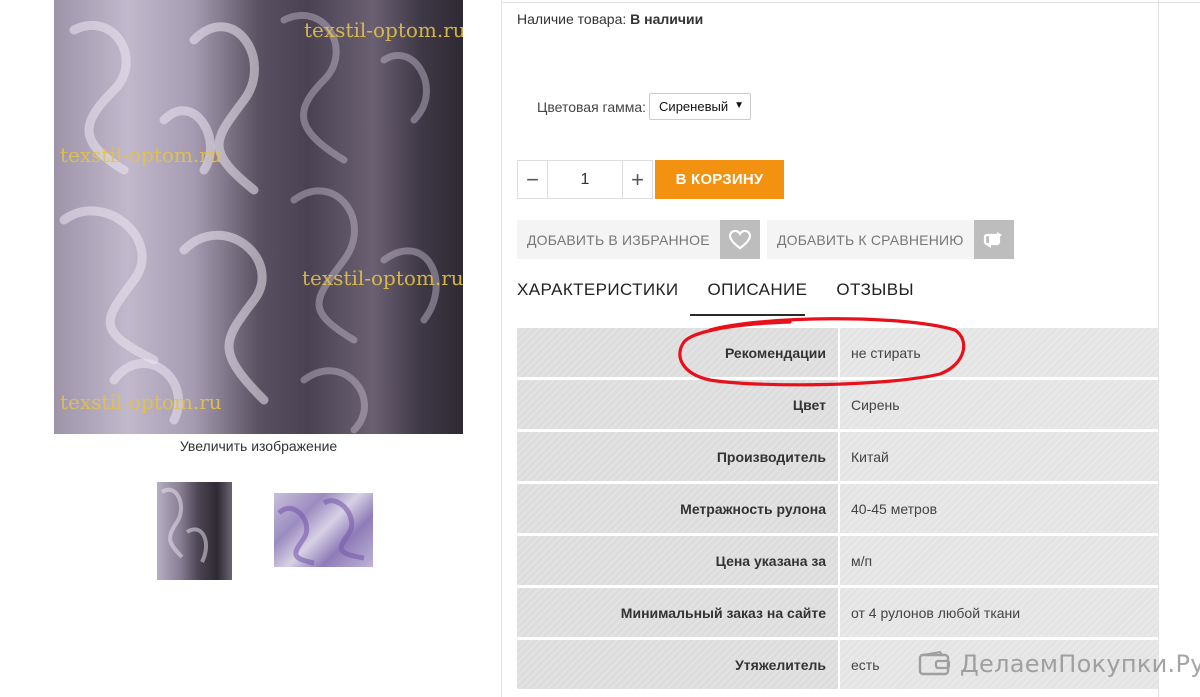 This screenshot has width=1200, height=697. What do you see at coordinates (677, 664) in the screenshot?
I see `spec-key: Утяжелитель` at bounding box center [677, 664].